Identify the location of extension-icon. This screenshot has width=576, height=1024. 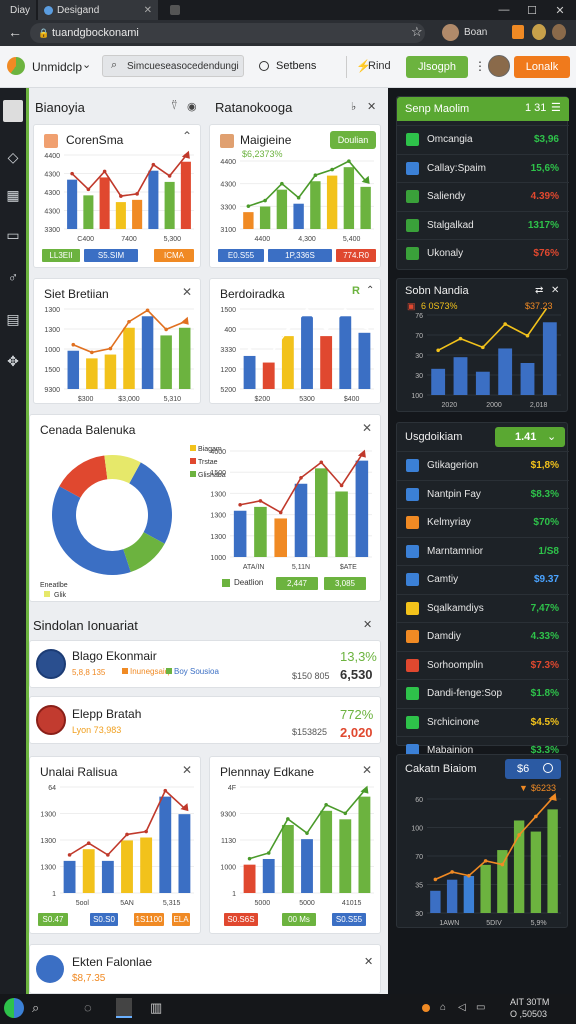
(518, 32).